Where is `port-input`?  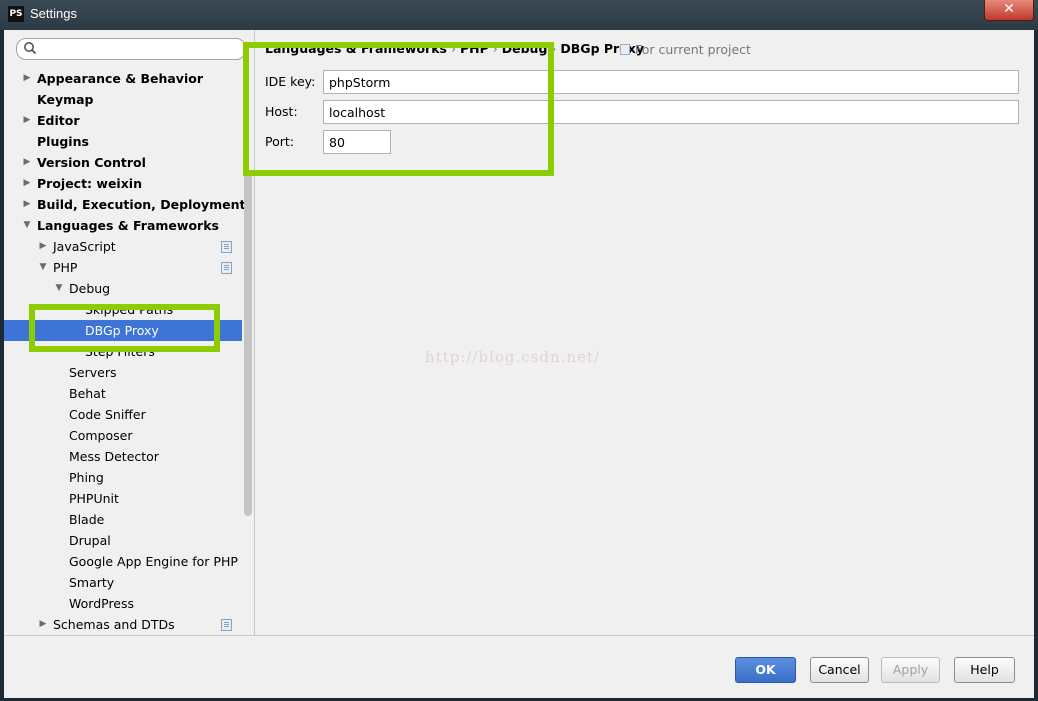 port-input is located at coordinates (357, 142).